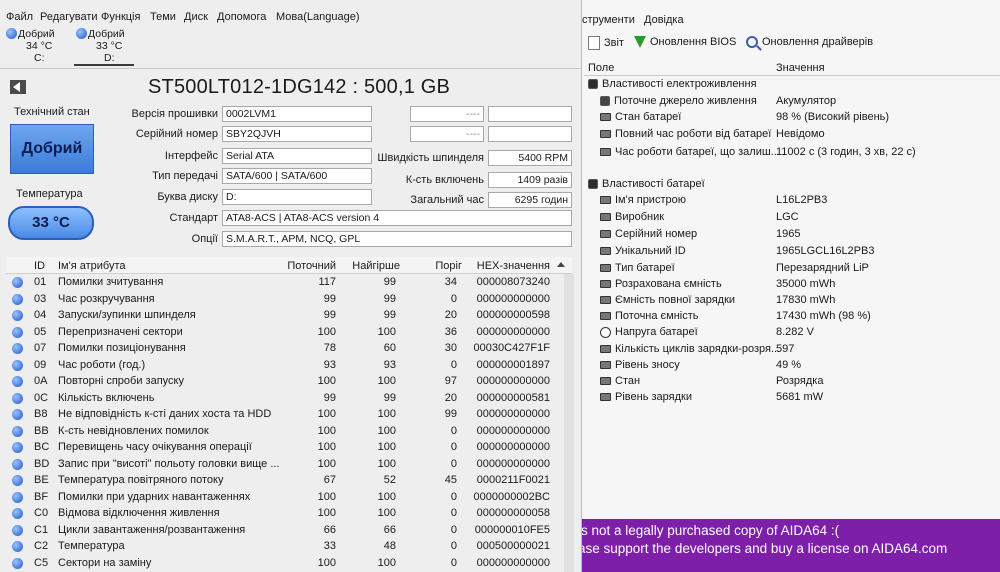  Describe the element at coordinates (780, 350) in the screenshot. I see `property-row: Кількість циклів зарядки-розря... 597` at that location.